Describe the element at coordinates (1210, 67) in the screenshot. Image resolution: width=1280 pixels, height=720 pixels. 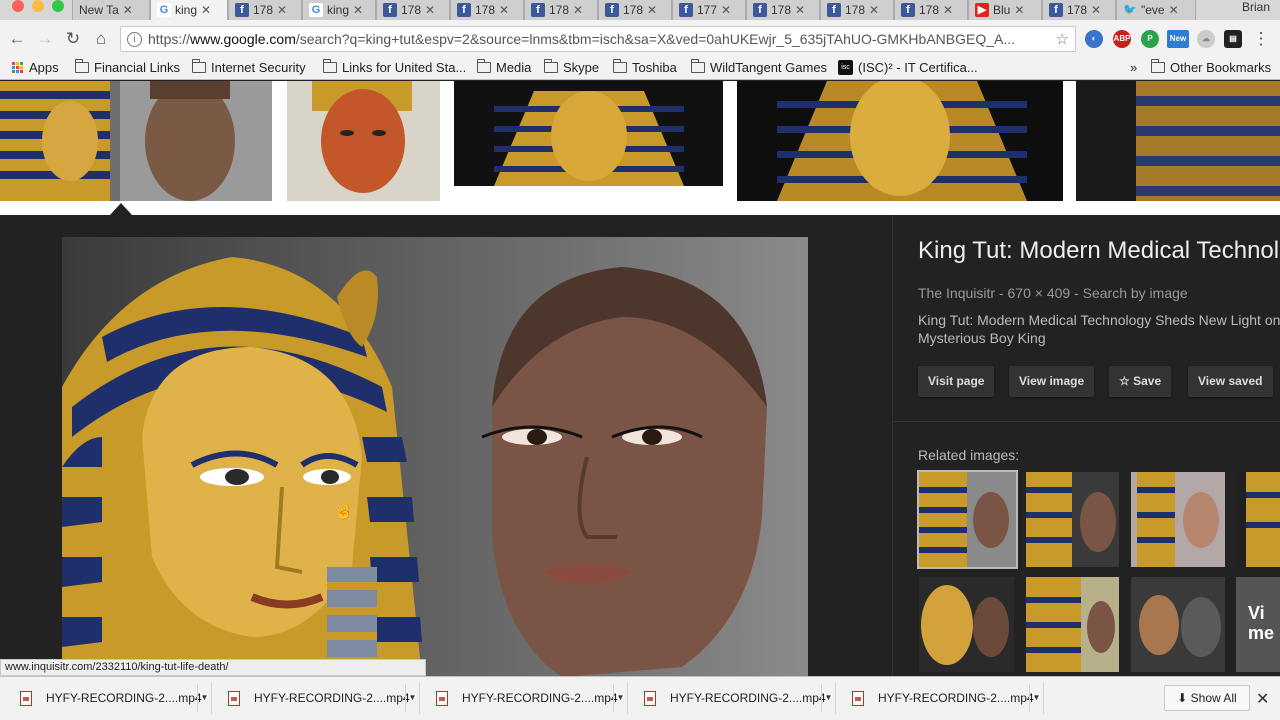
I see `other-bookmarks: Other Bookmarks` at that location.